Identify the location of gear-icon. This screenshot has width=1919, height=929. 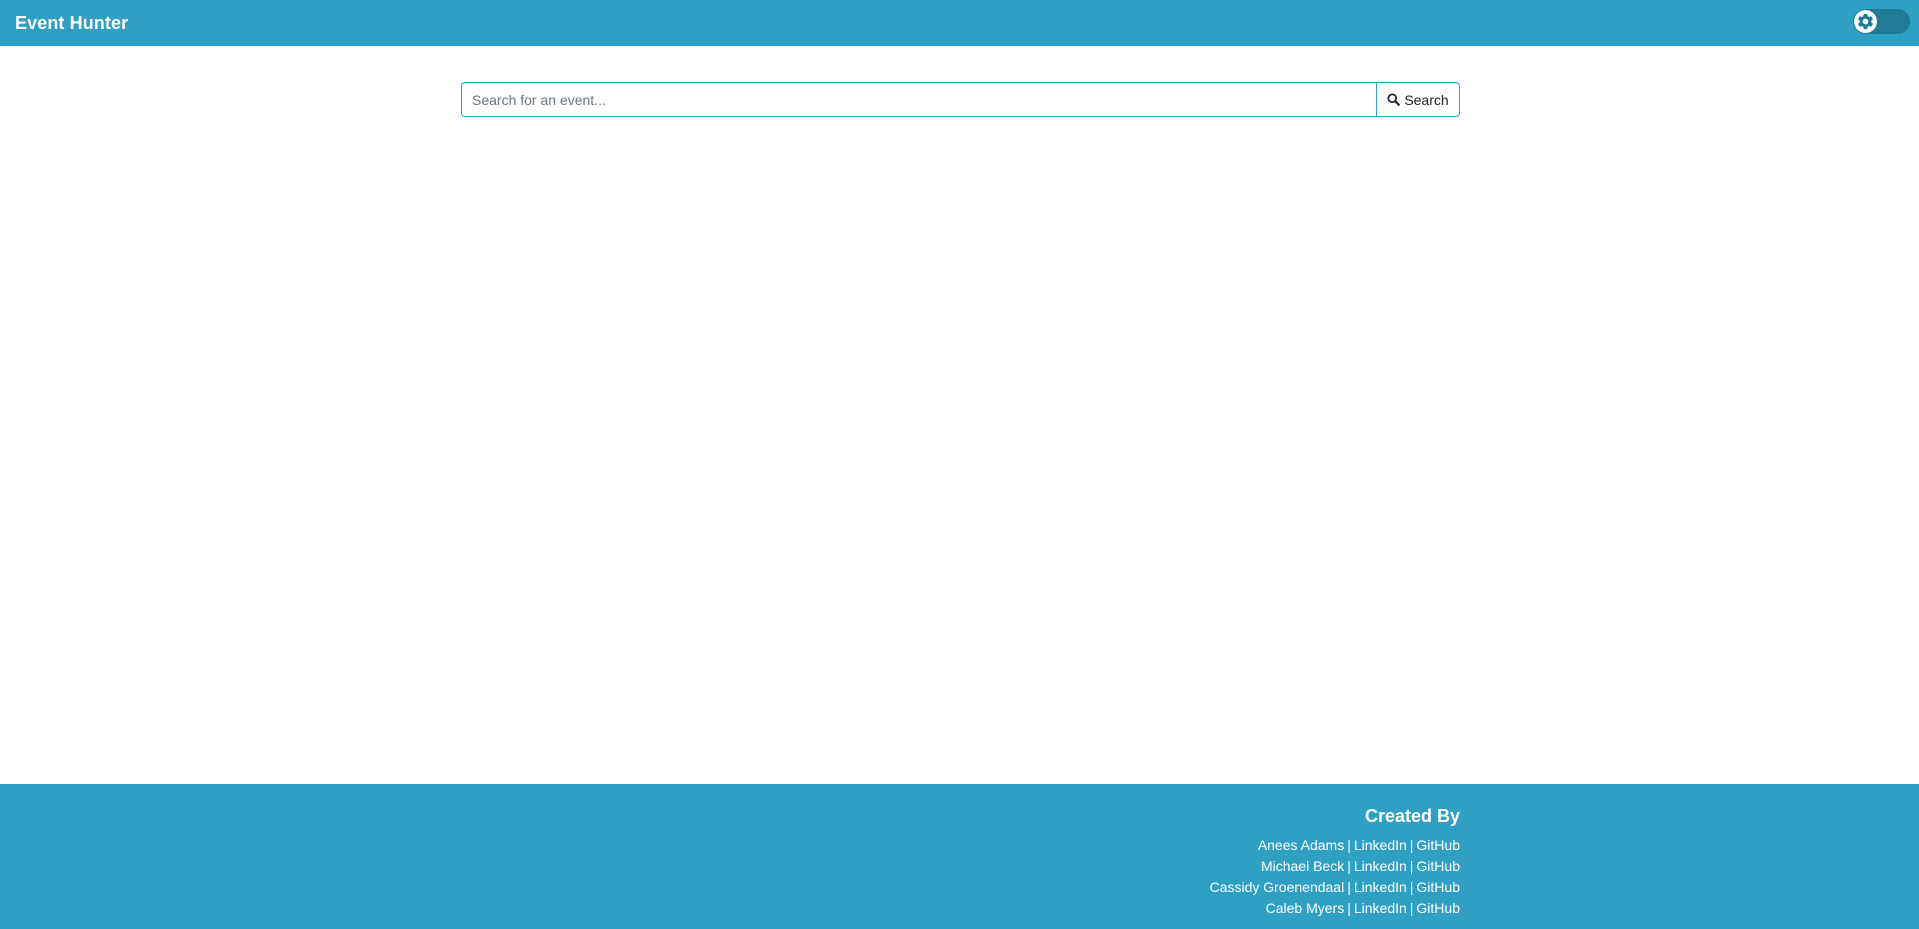
(1865, 21).